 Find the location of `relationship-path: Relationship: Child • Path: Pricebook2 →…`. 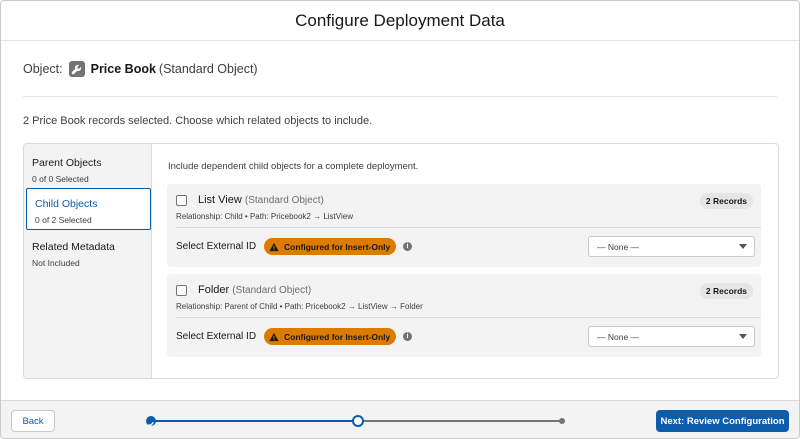

relationship-path: Relationship: Child • Path: Pricebook2 →… is located at coordinates (264, 216).